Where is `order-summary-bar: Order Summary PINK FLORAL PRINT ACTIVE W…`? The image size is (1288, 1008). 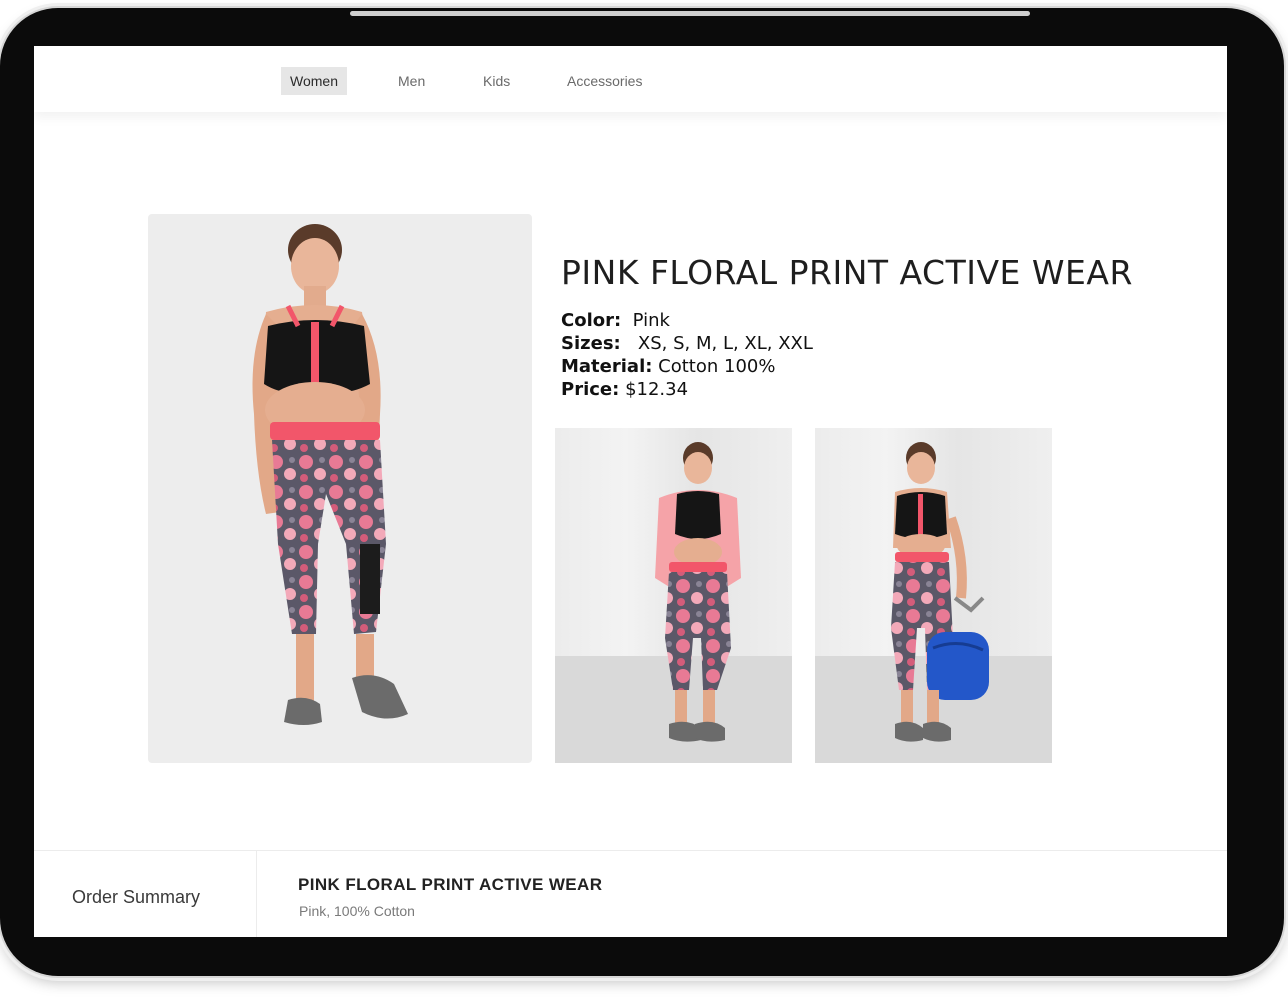
order-summary-bar: Order Summary PINK FLORAL PRINT ACTIVE W… is located at coordinates (630, 893).